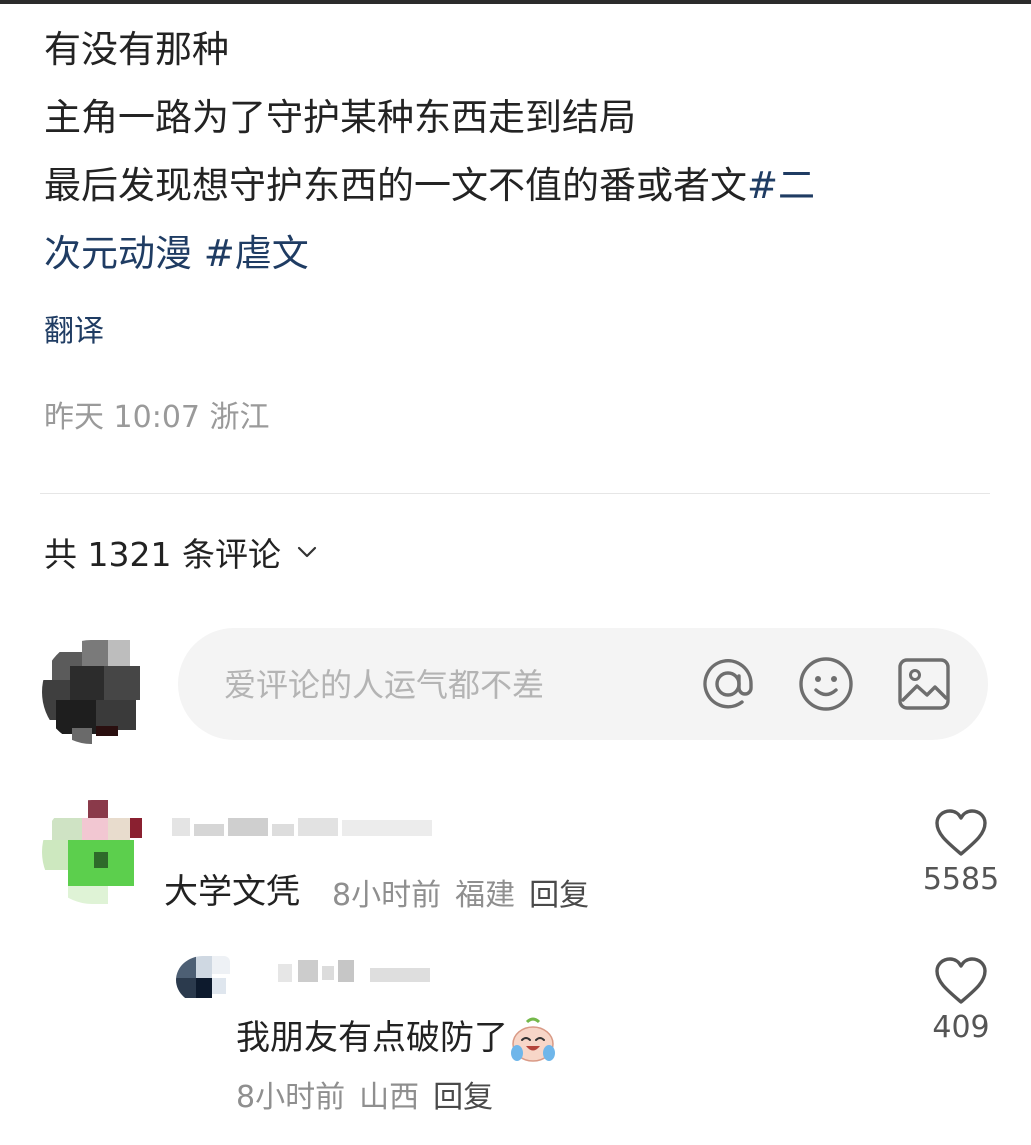  I want to click on like-button: 409, so click(961, 1000).